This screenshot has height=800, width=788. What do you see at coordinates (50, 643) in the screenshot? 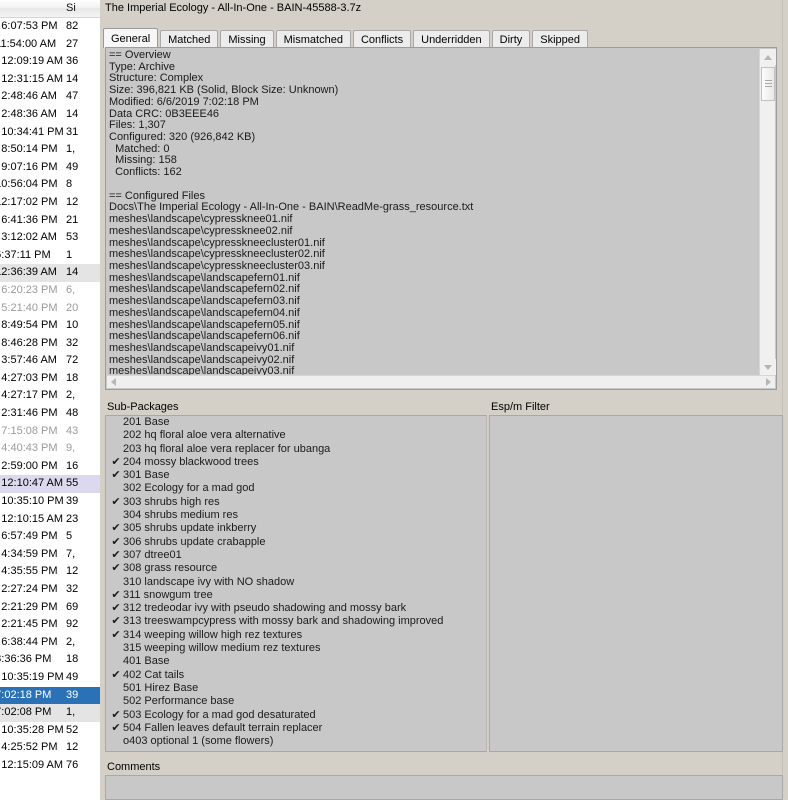
I see `installer-row: 17 6:38:44 PM 2,` at bounding box center [50, 643].